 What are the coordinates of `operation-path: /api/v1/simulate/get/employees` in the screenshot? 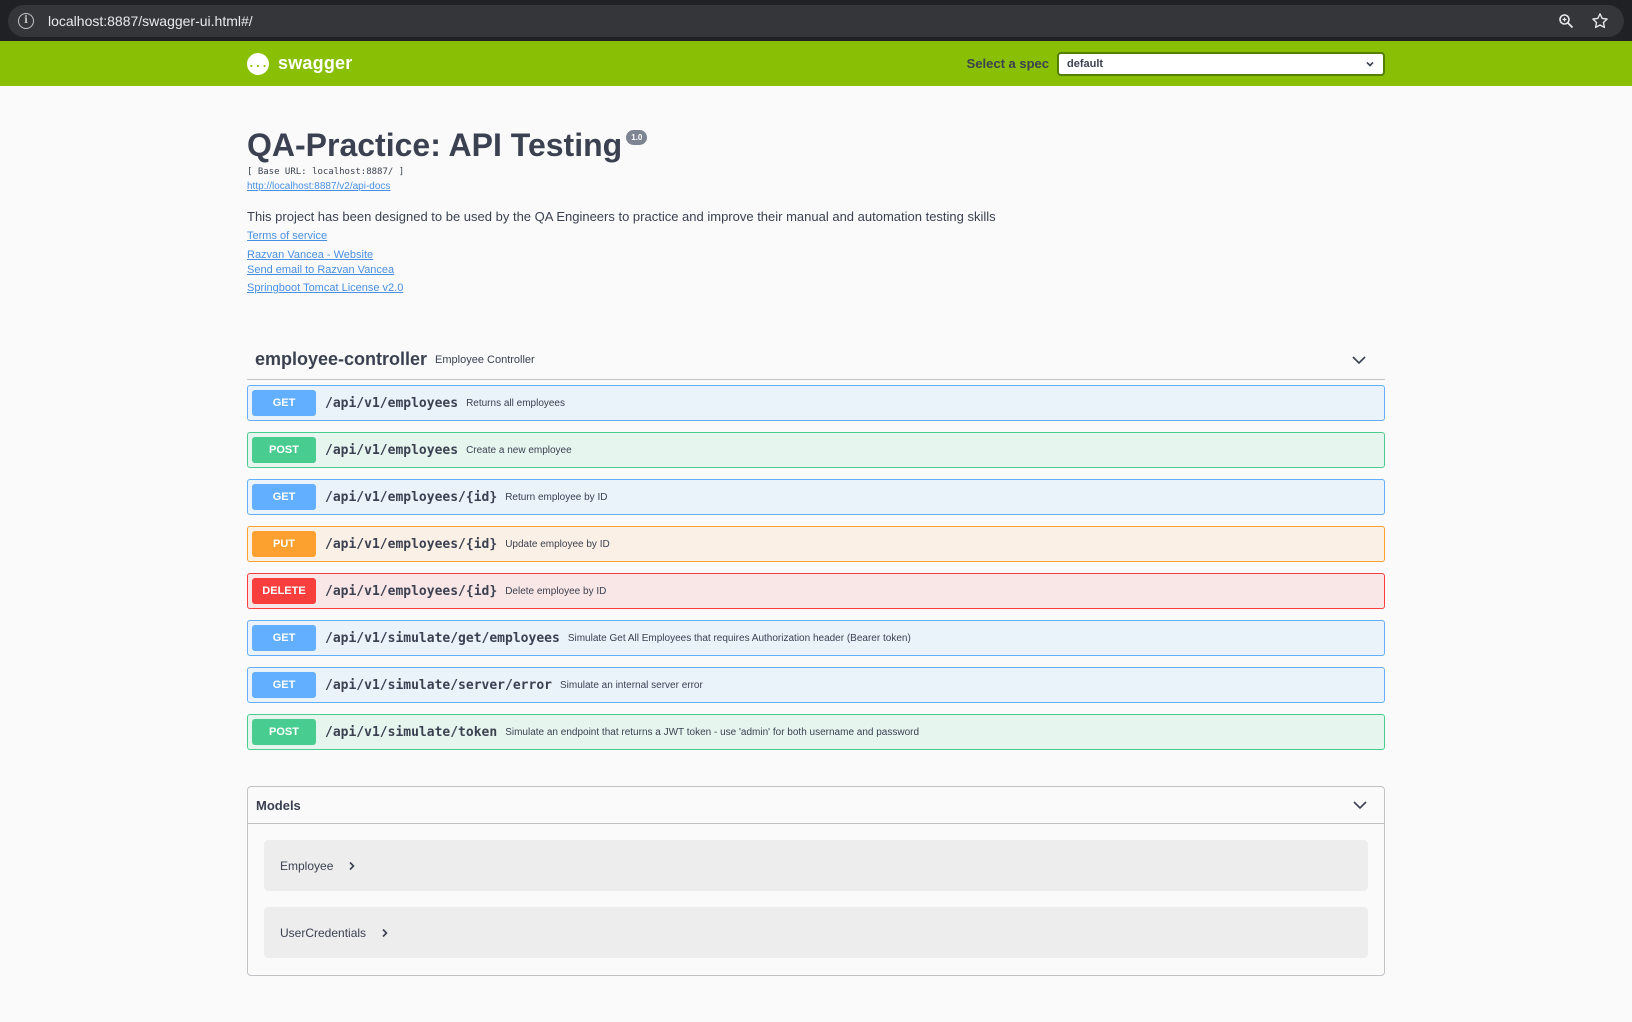 It's located at (442, 638).